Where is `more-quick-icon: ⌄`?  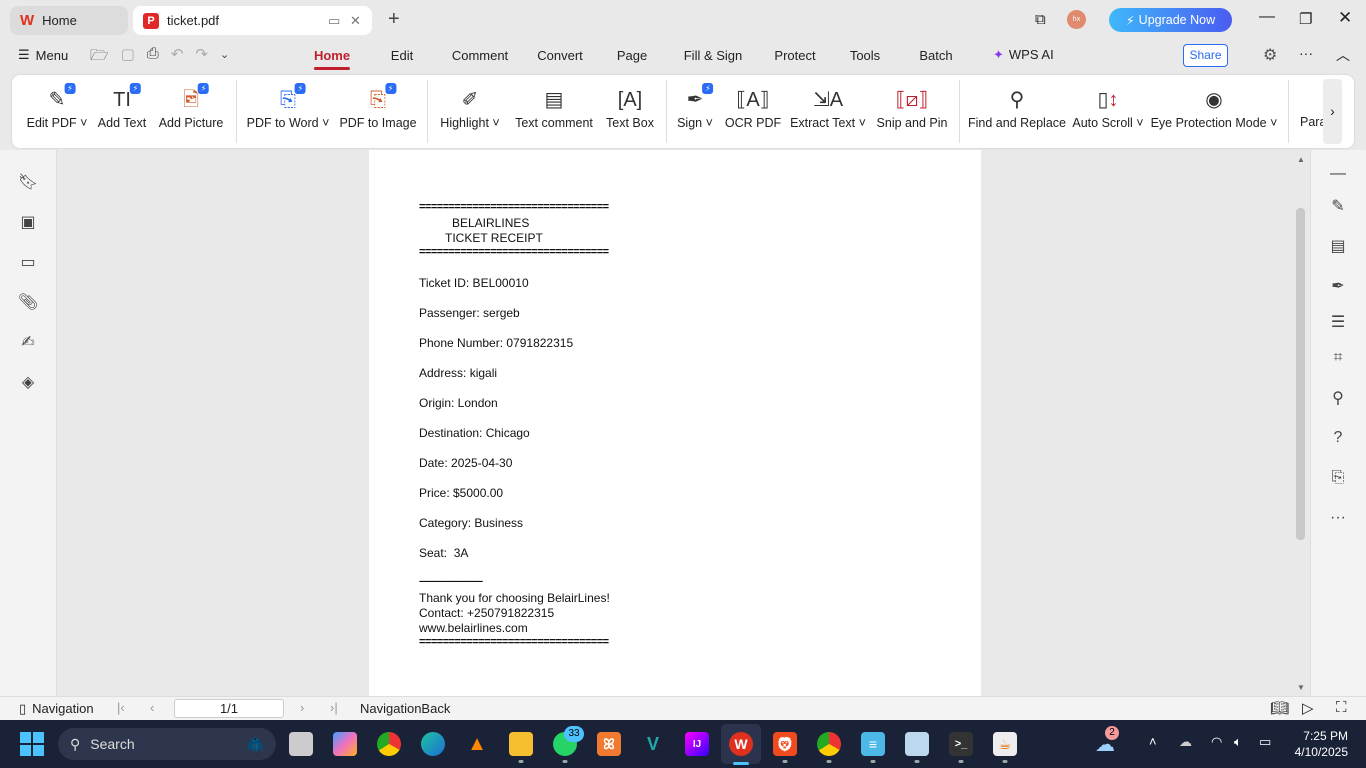 more-quick-icon: ⌄ is located at coordinates (224, 59).